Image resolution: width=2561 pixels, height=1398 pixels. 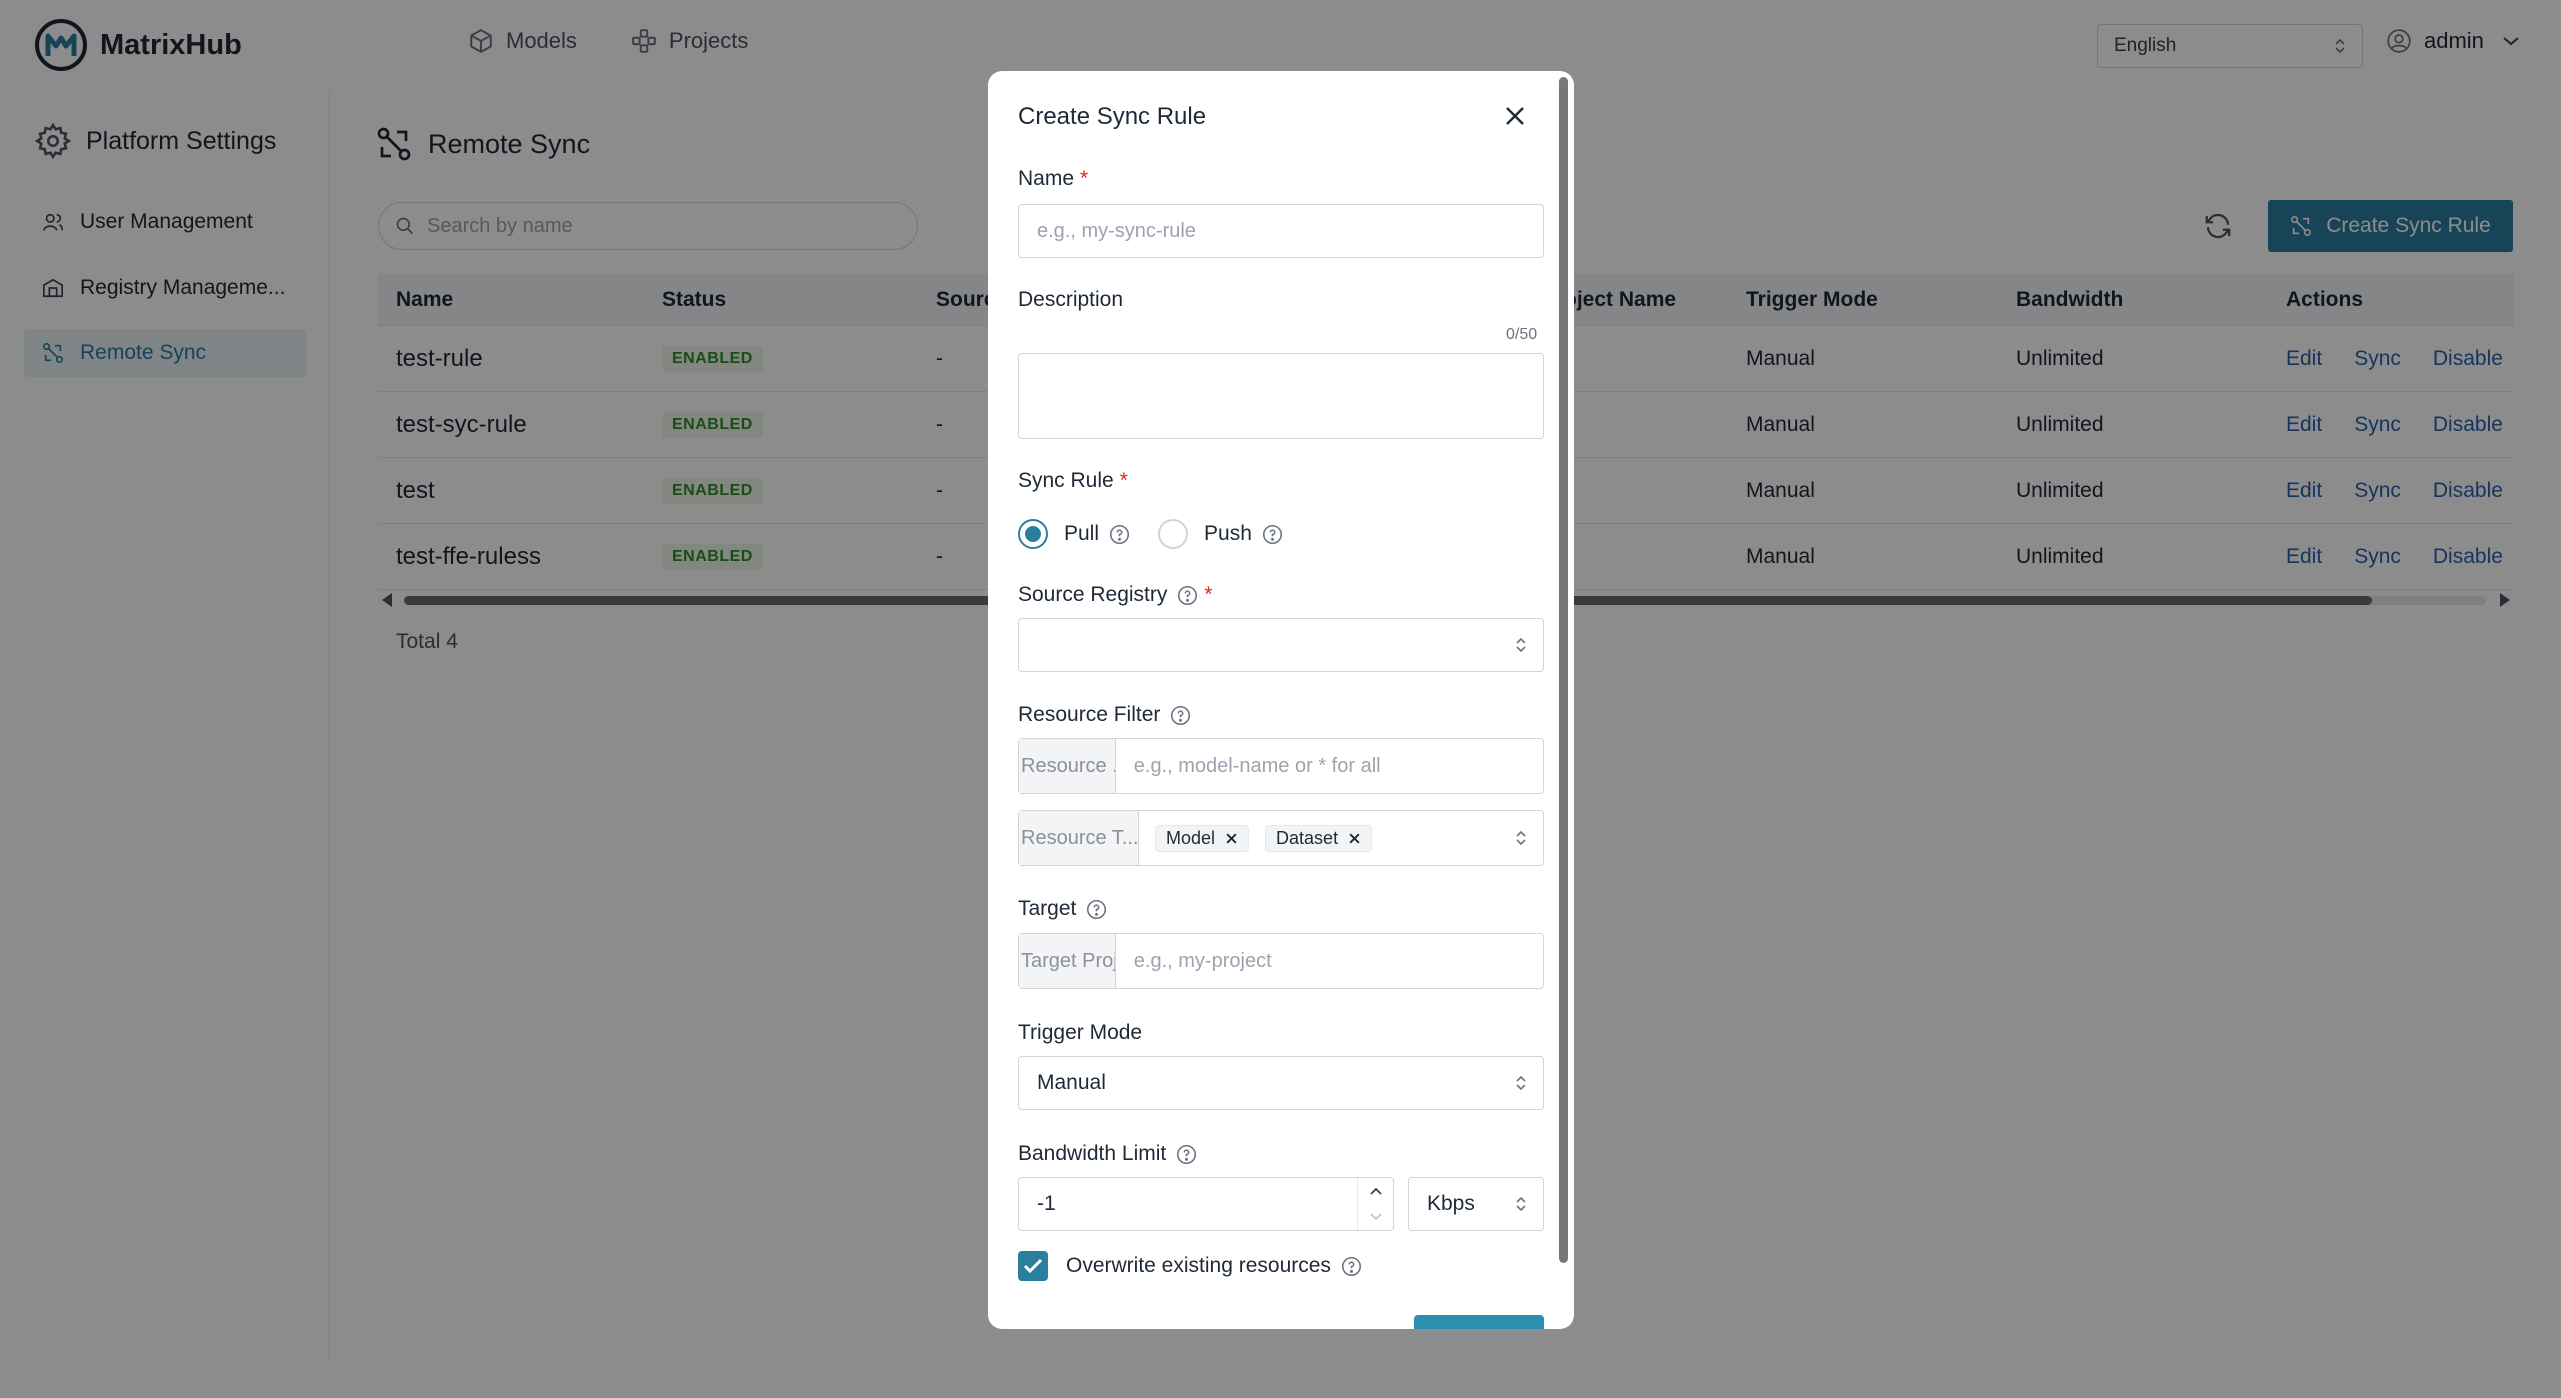 What do you see at coordinates (1522, 334) in the screenshot?
I see `description-counter: 0/50` at bounding box center [1522, 334].